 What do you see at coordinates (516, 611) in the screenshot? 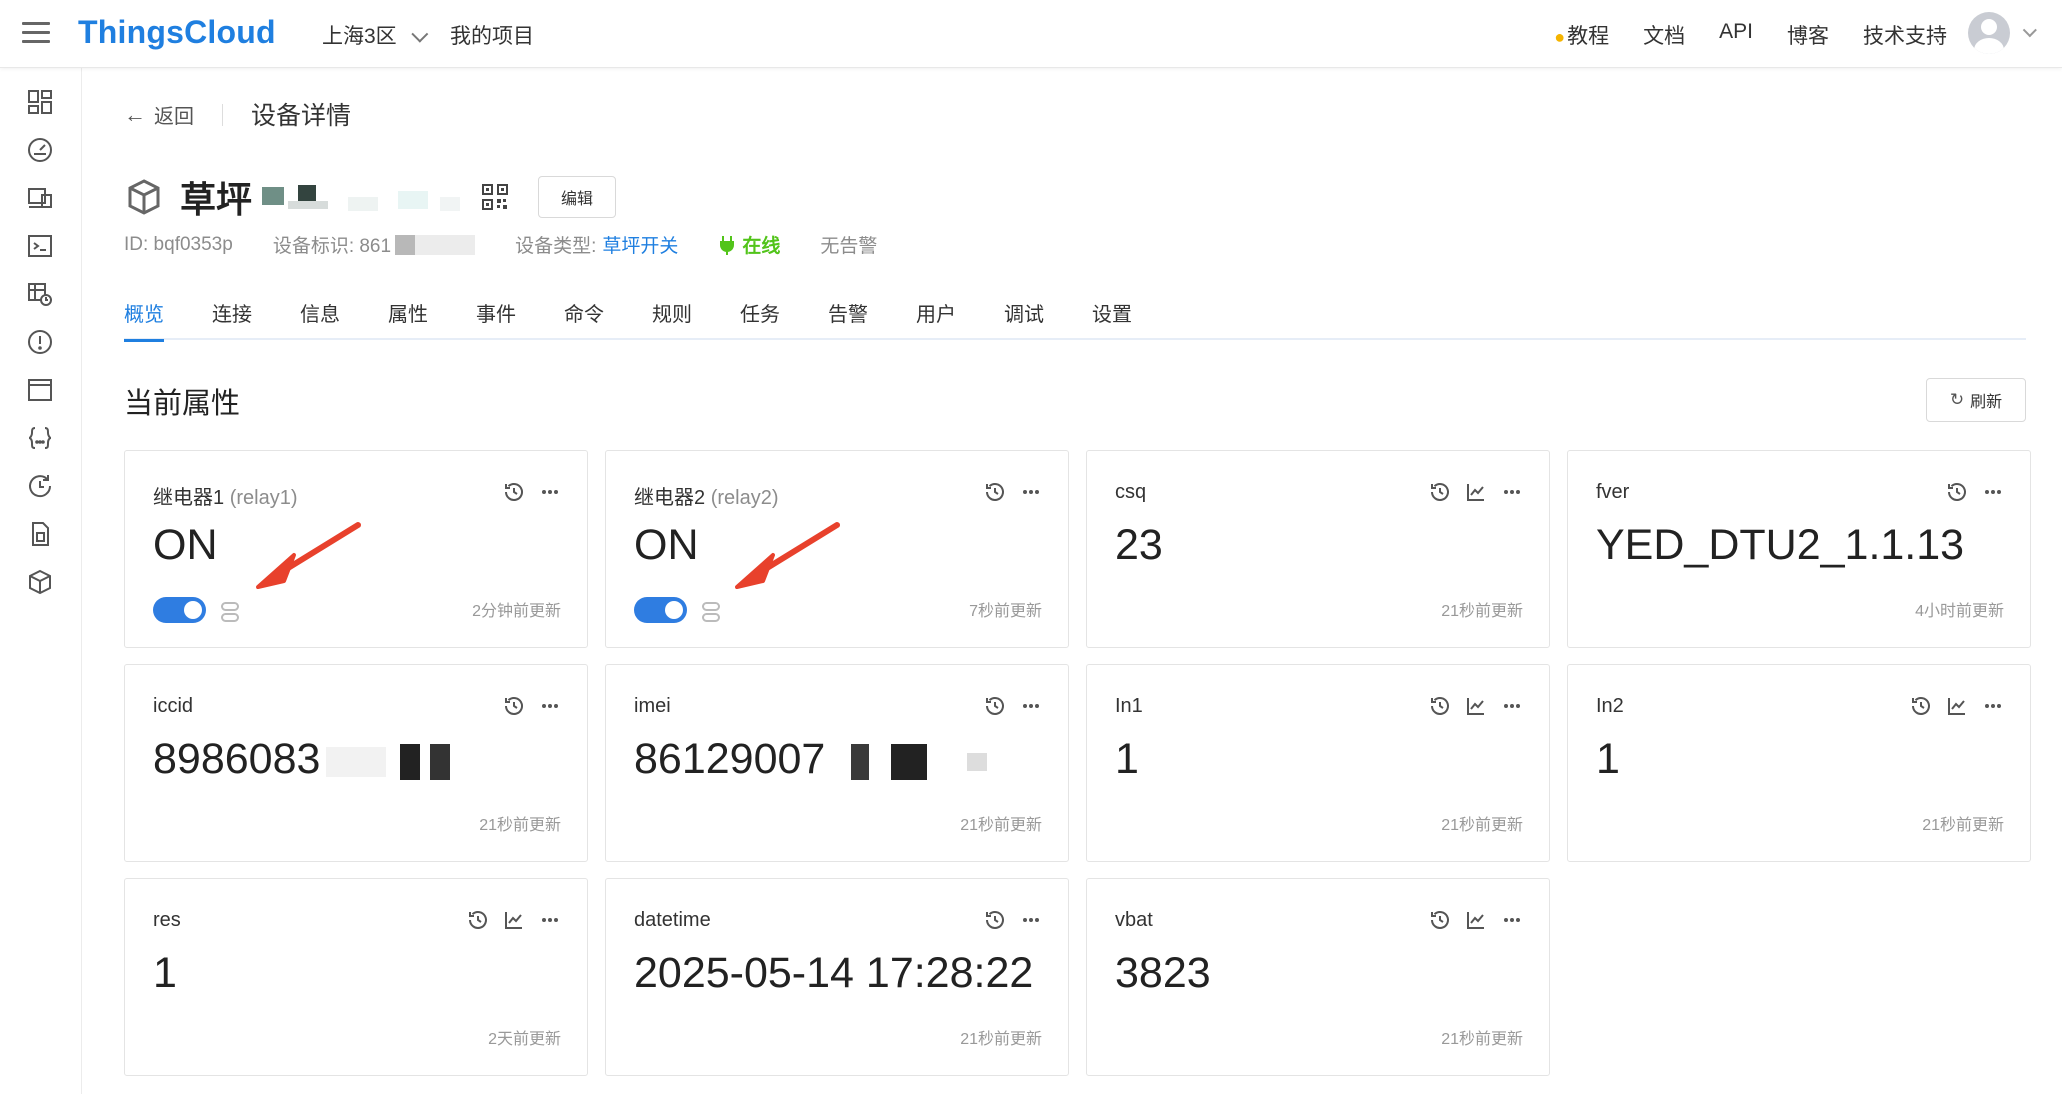
I see `updated-time: 2分钟前更新` at bounding box center [516, 611].